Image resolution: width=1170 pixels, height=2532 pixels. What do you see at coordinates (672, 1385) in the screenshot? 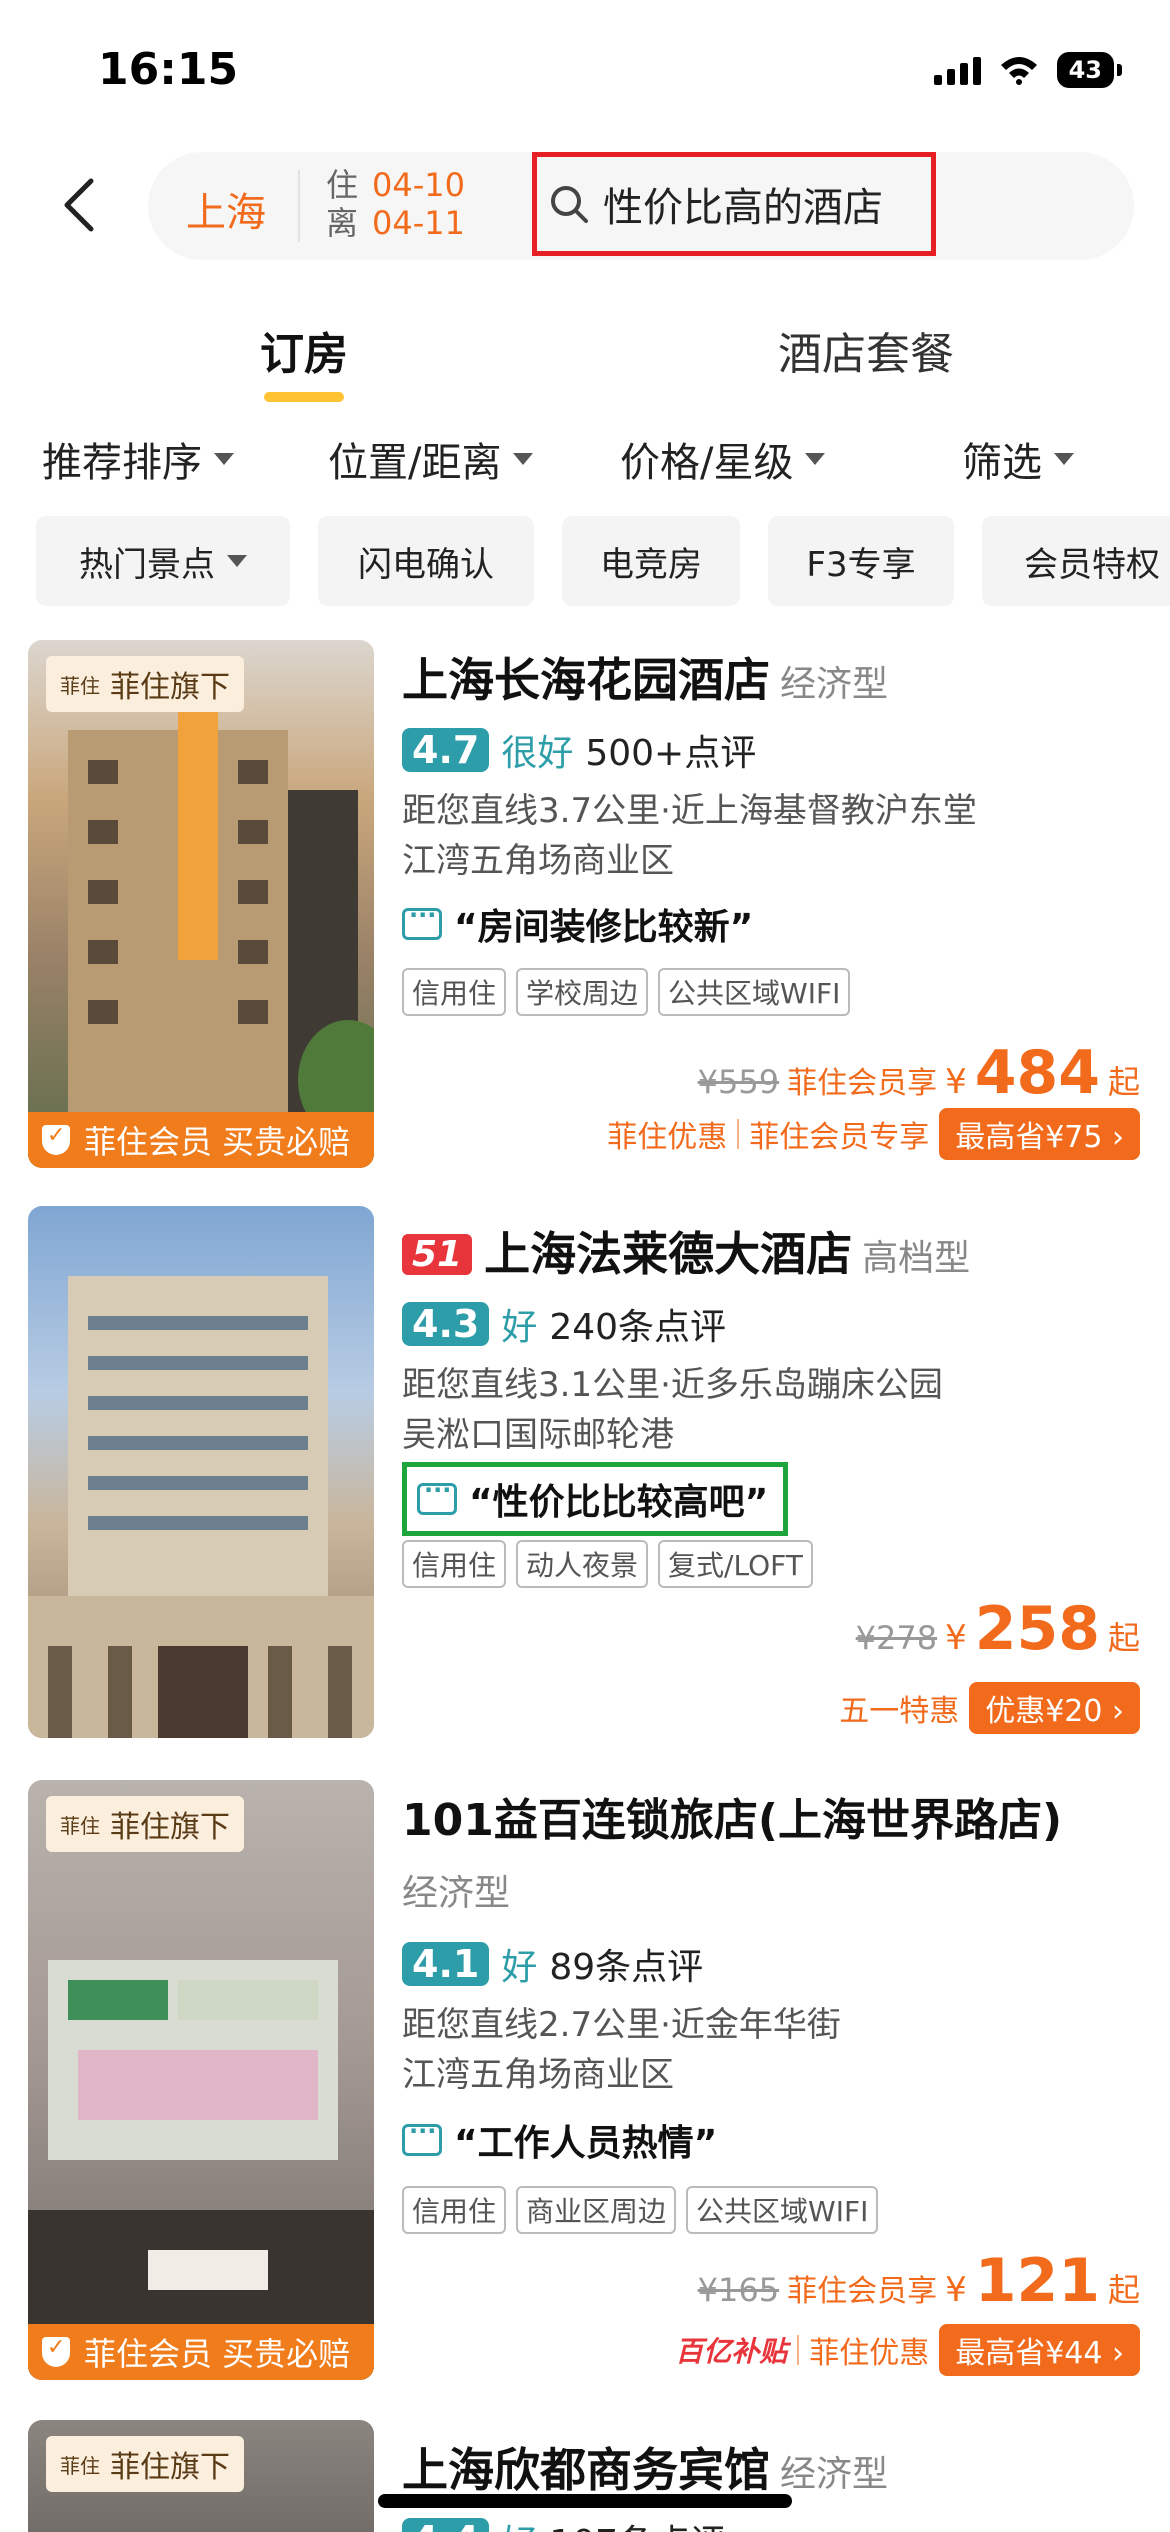
I see `location-line-1: 距您直线3.1公里·近多乐岛蹦床公园` at bounding box center [672, 1385].